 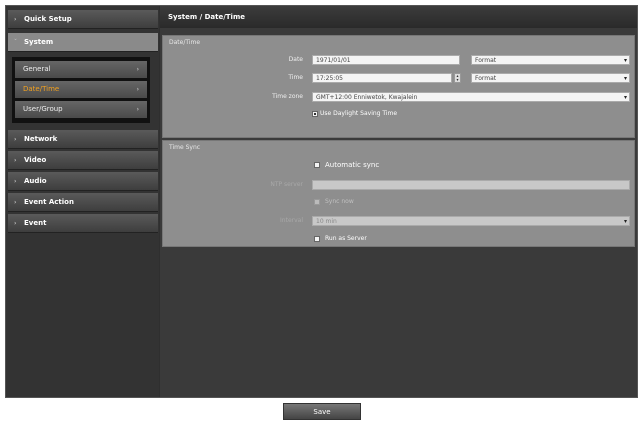 What do you see at coordinates (35, 223) in the screenshot?
I see `sidebar-item-label: Event` at bounding box center [35, 223].